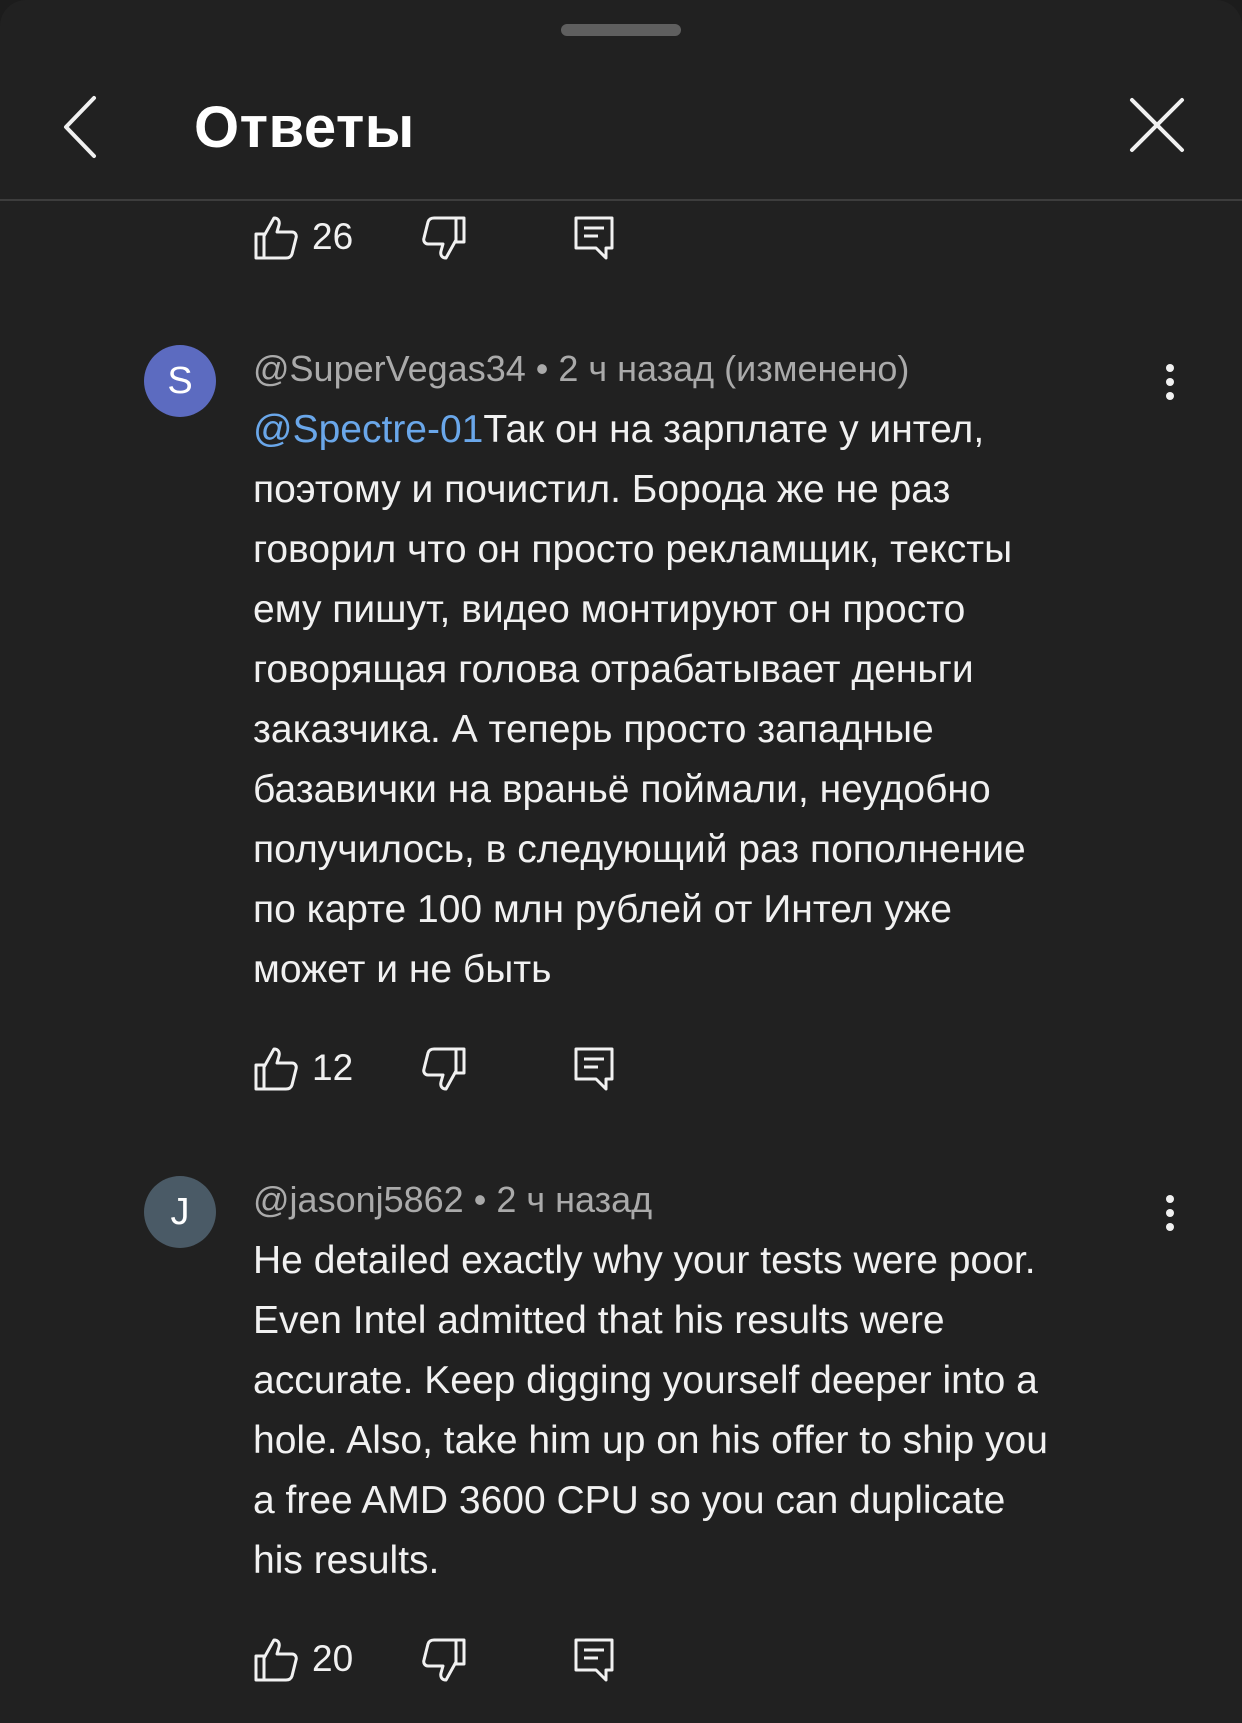  What do you see at coordinates (368, 429) in the screenshot?
I see `mention-link: @Spectre-01` at bounding box center [368, 429].